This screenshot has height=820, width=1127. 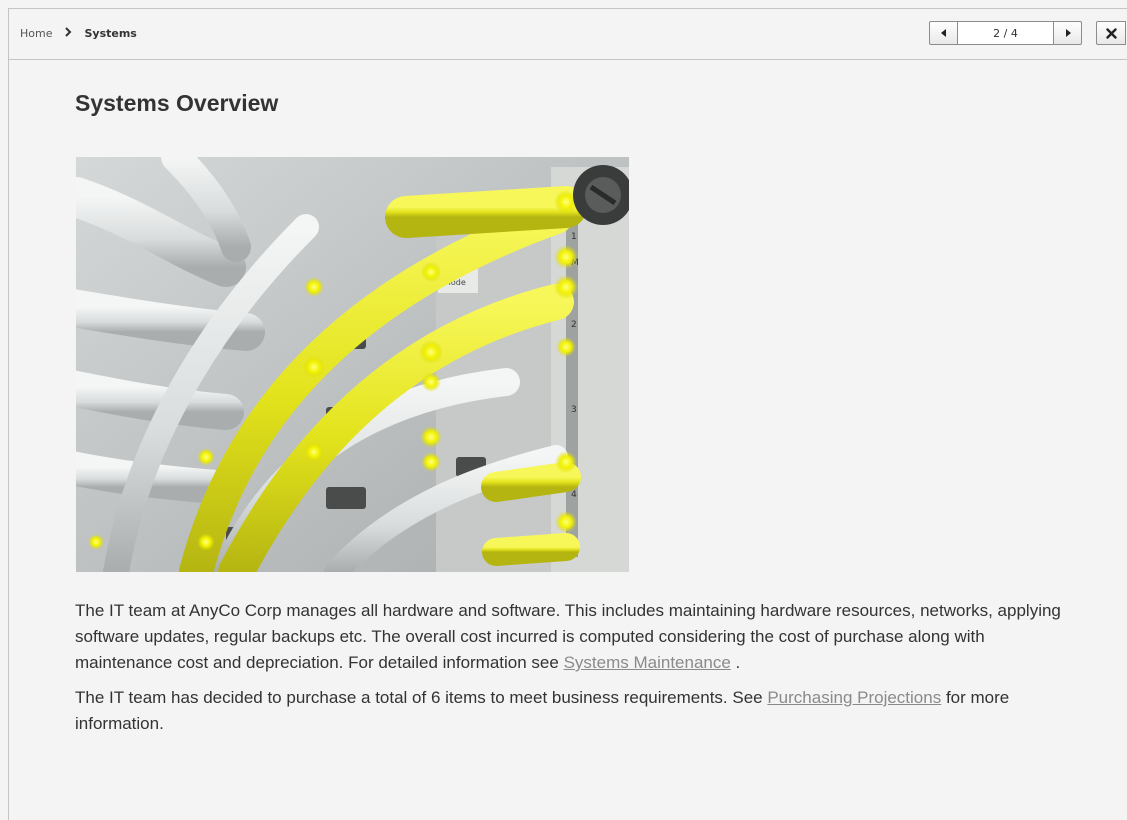 I want to click on next-page-button, so click(x=1067, y=33).